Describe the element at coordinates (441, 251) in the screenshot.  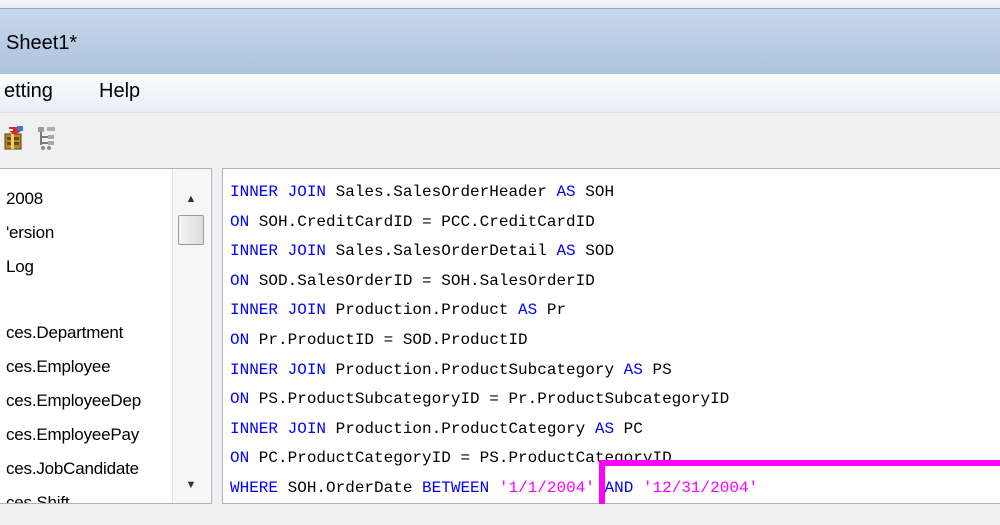
I see `sql-text: Sales.SalesOrderDetail` at that location.